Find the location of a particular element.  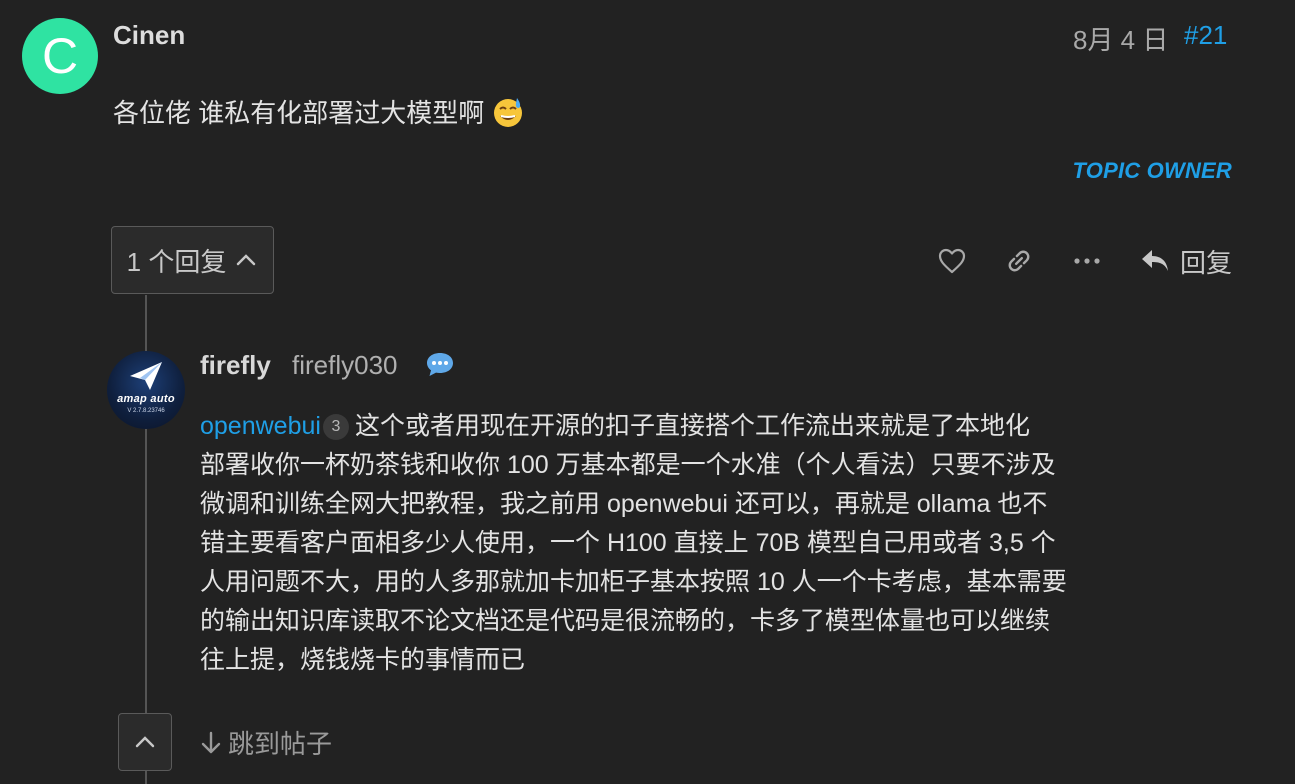

heart-icon is located at coordinates (952, 261).